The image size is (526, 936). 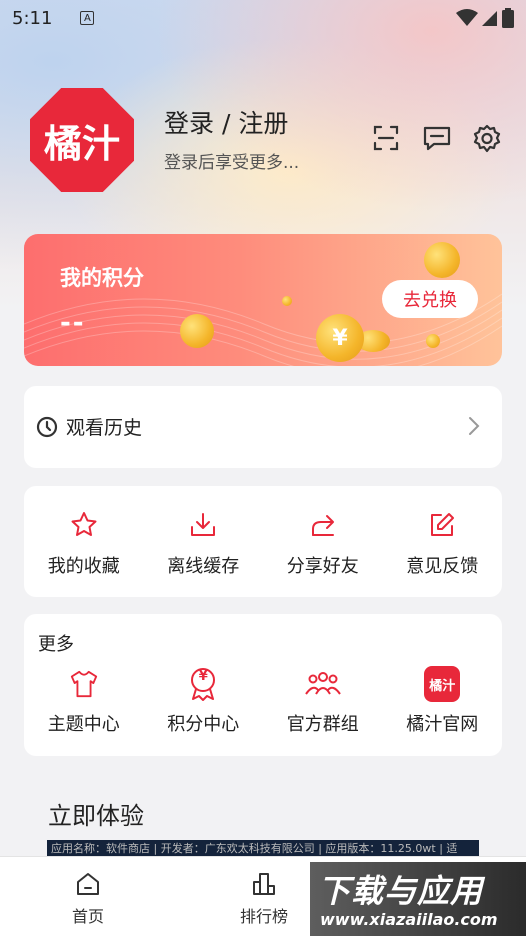 I want to click on points-center-button: ¥ 积分中心, so click(x=204, y=701).